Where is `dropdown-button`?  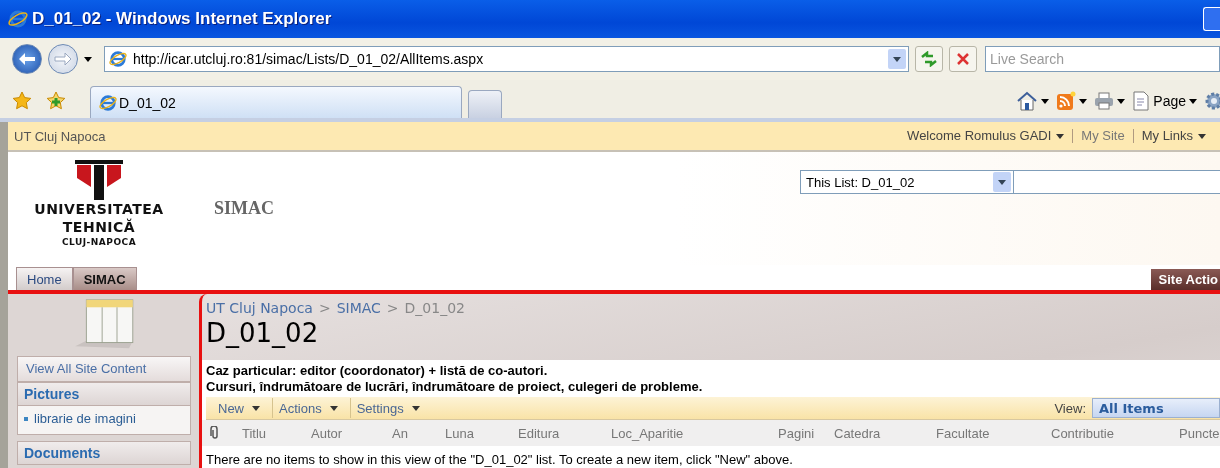
dropdown-button is located at coordinates (897, 59).